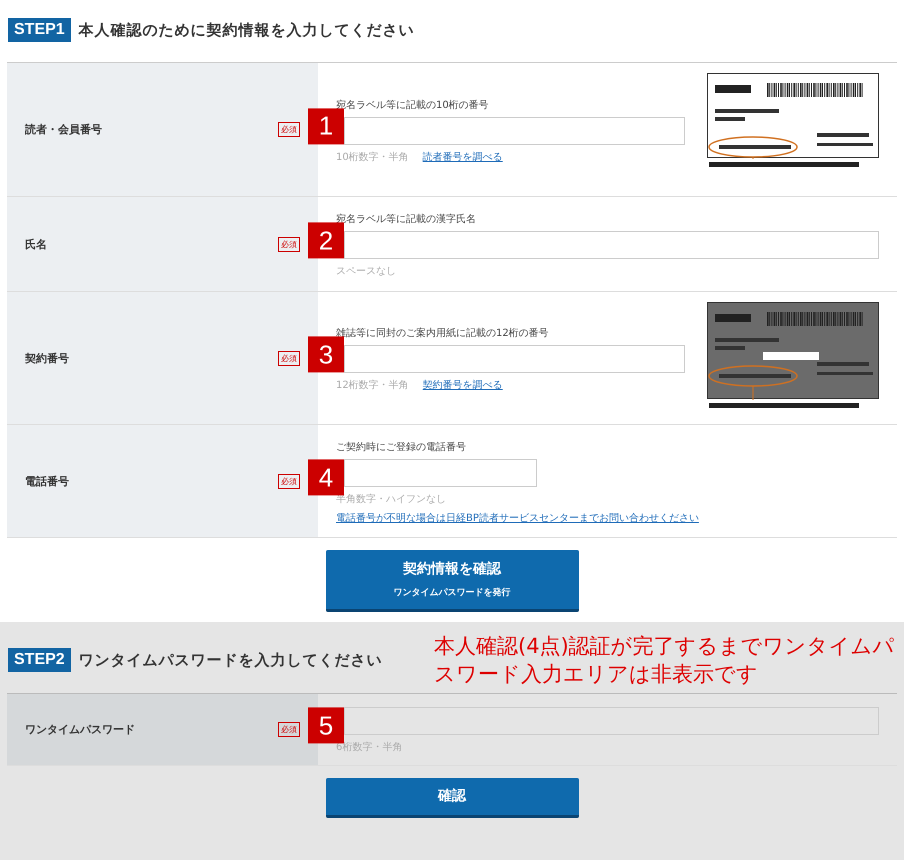  I want to click on step-number-marker: 5, so click(326, 726).